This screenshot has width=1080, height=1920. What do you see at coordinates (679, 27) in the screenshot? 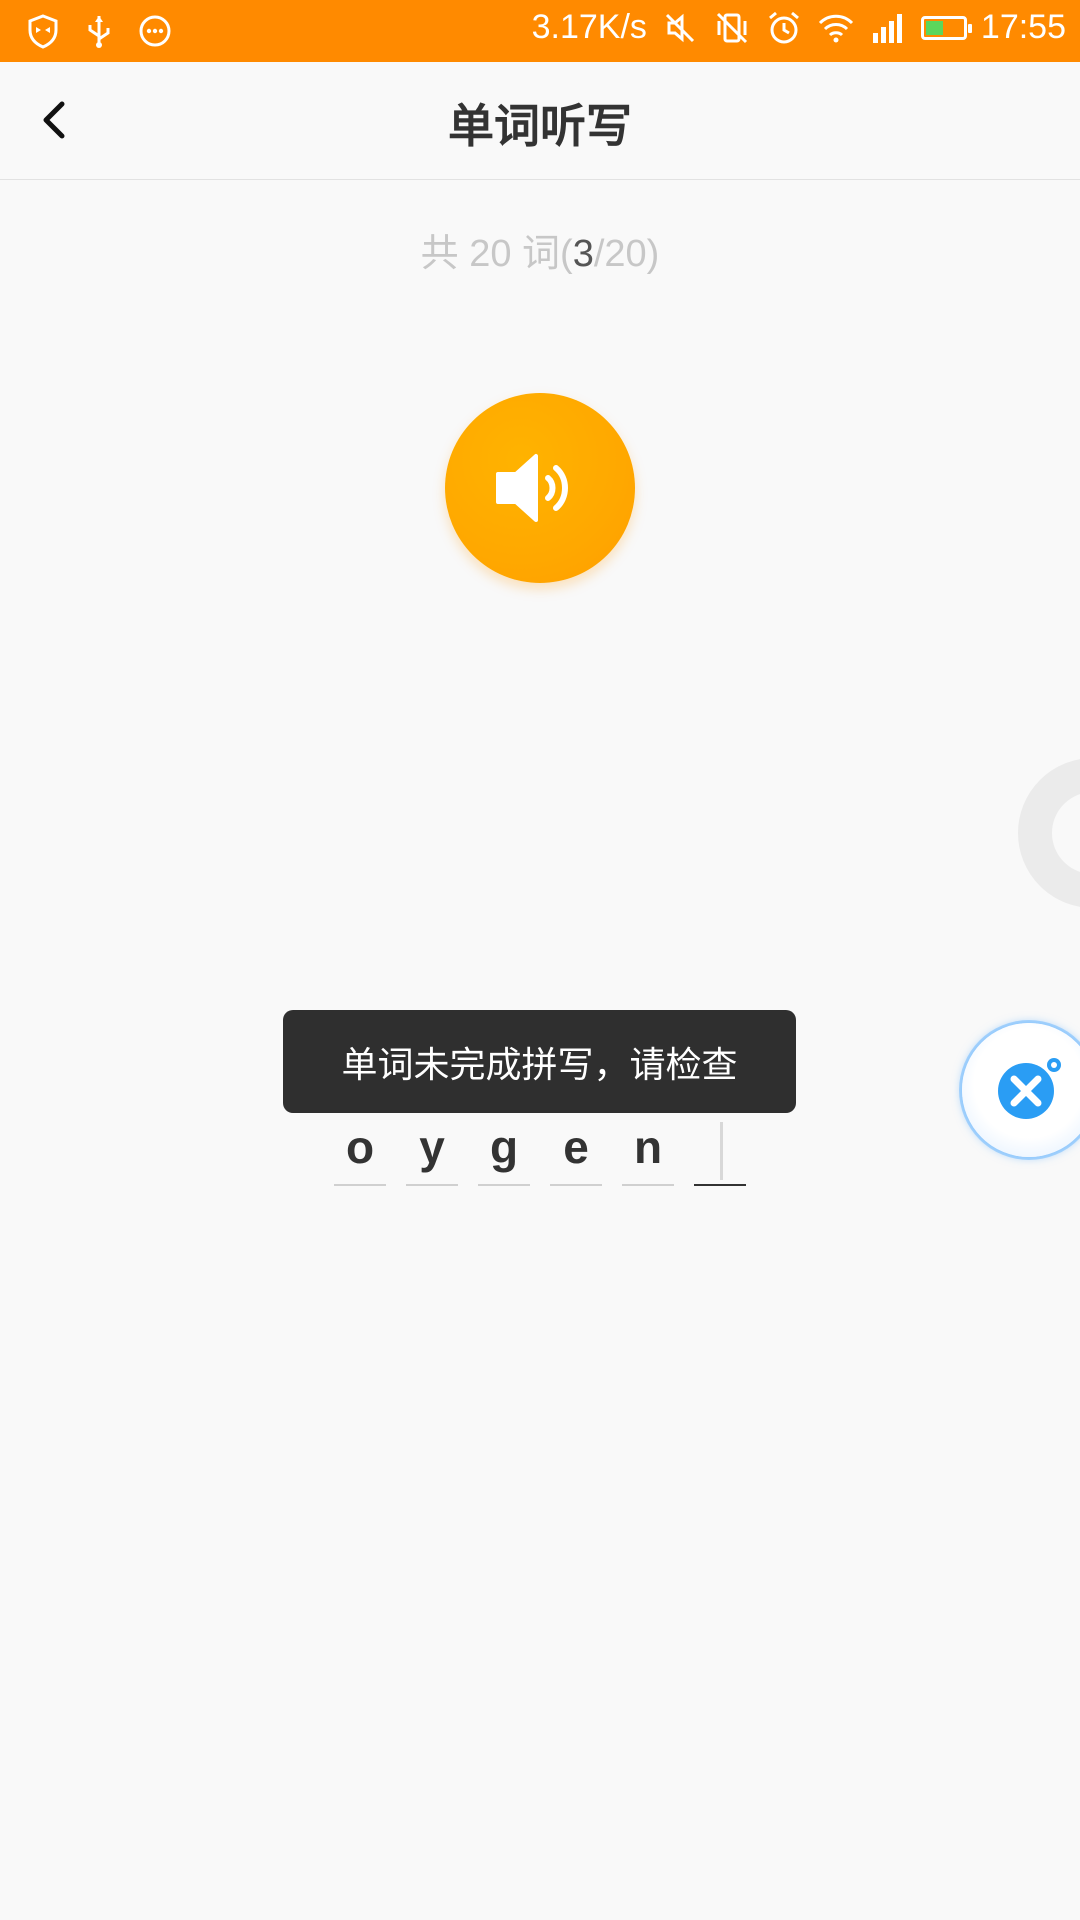
I see `mute-icon` at bounding box center [679, 27].